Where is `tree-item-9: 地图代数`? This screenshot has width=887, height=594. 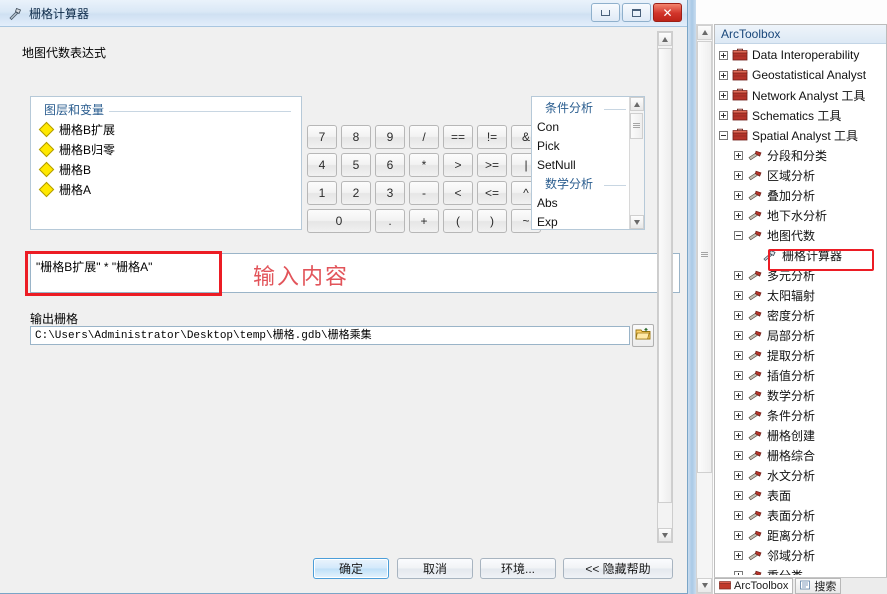
tree-item-9: 地图代数 is located at coordinates (800, 235).